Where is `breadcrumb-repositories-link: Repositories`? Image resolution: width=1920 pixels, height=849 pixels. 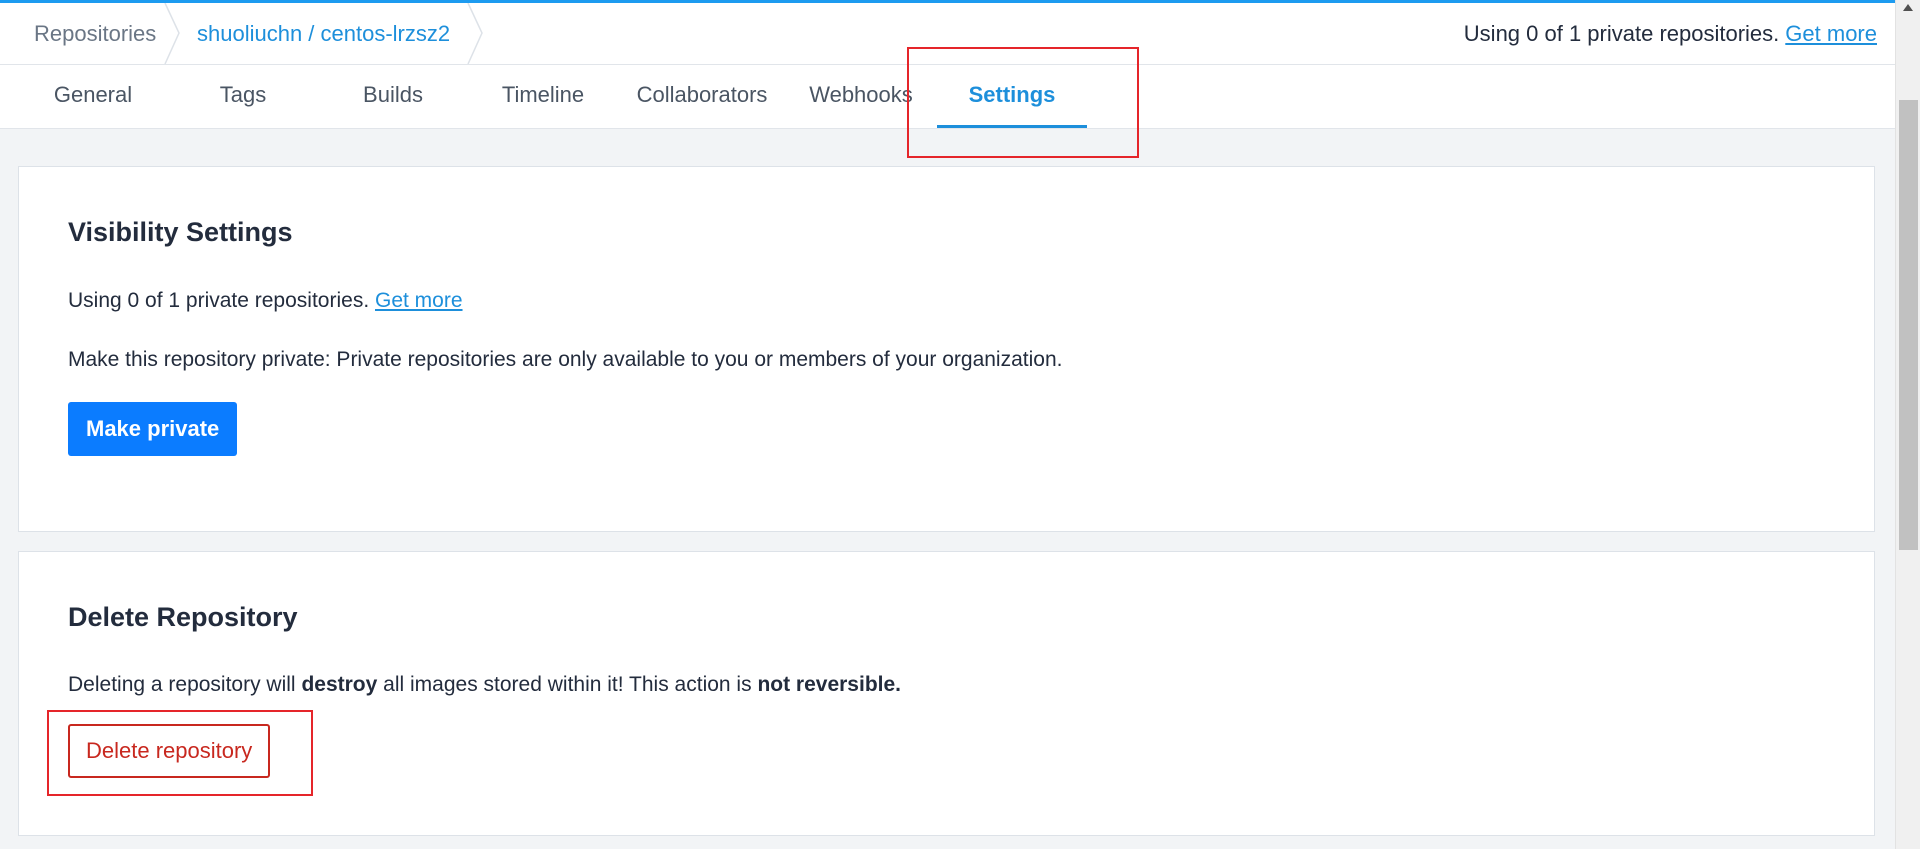 breadcrumb-repositories-link: Repositories is located at coordinates (95, 33).